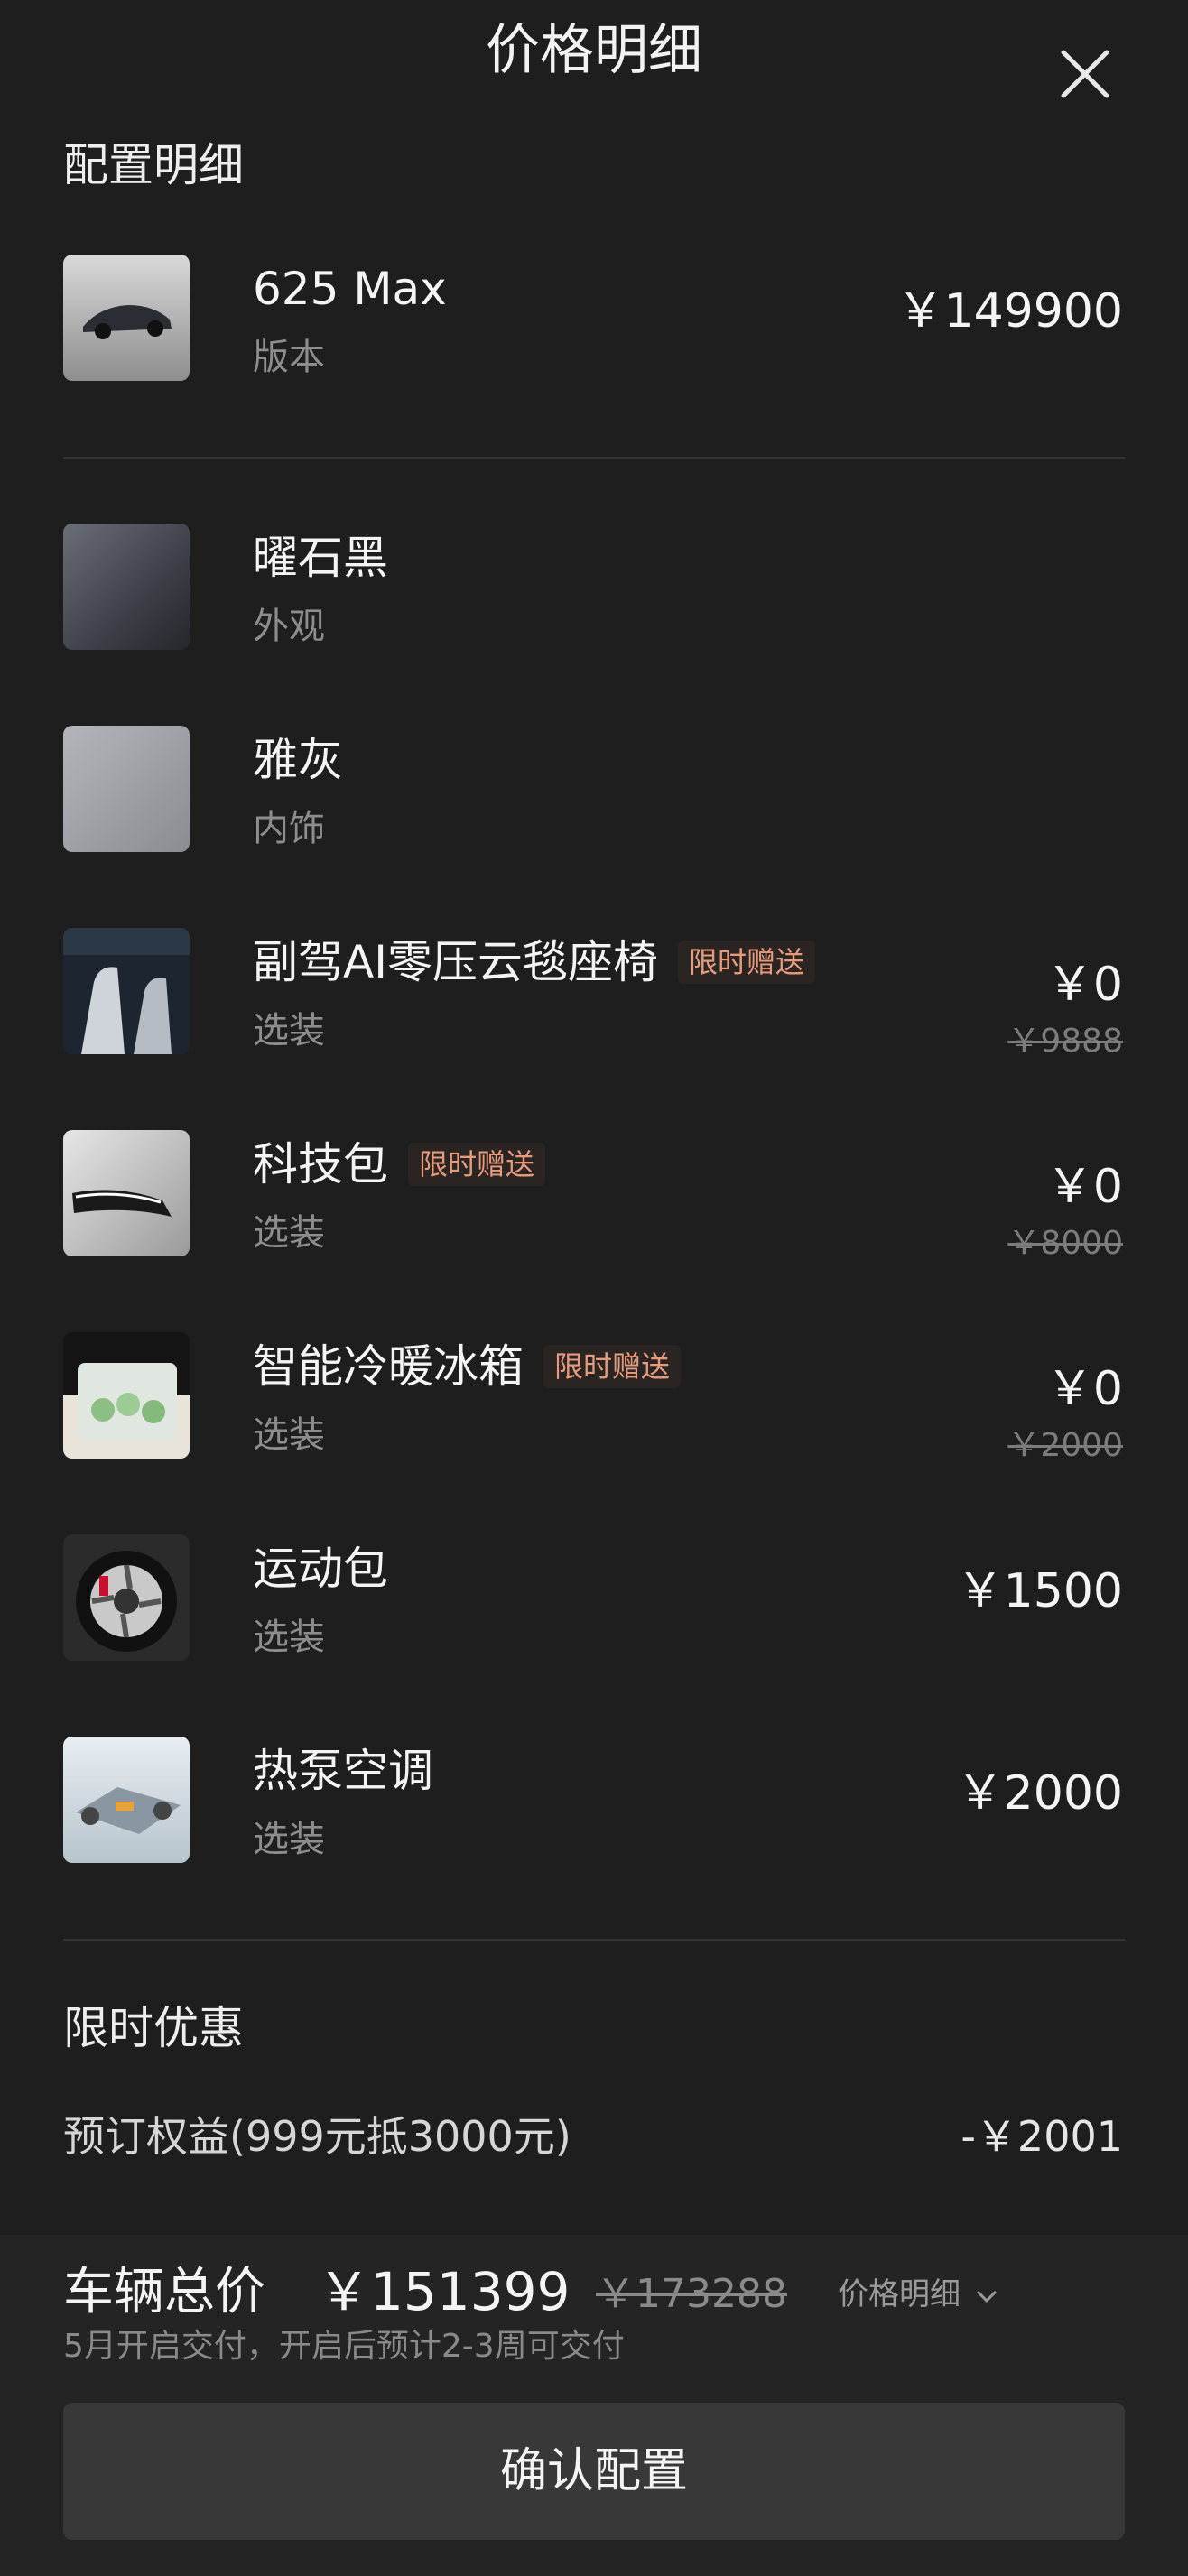  Describe the element at coordinates (467, 1366) in the screenshot. I see `item-name: 智能冷暖冰箱 限时赠送` at that location.